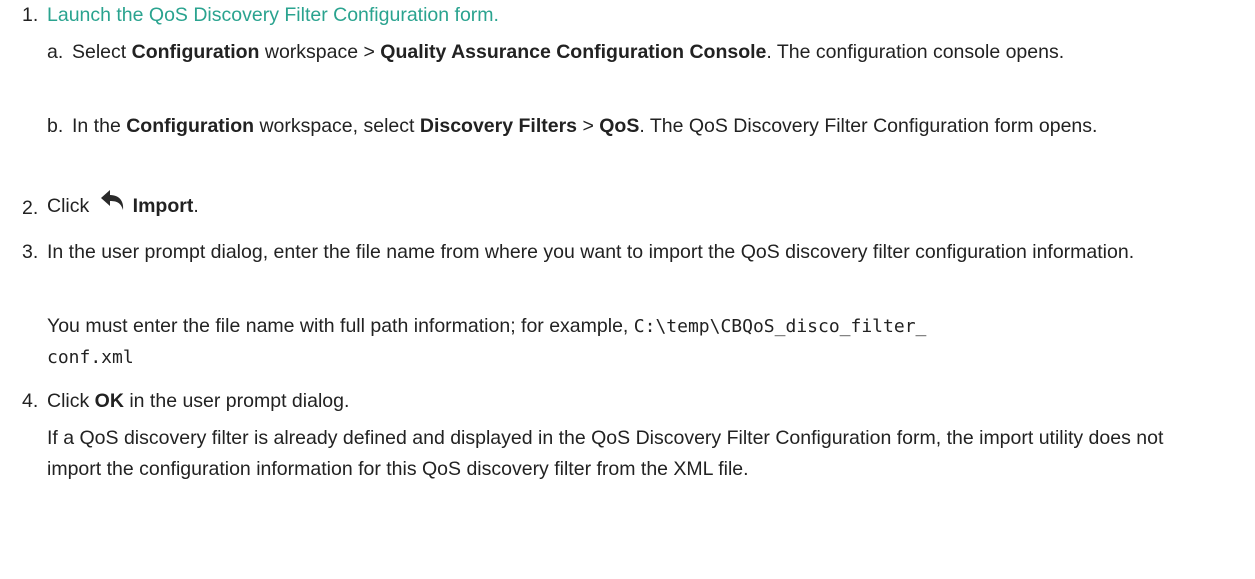  What do you see at coordinates (631, 401) in the screenshot?
I see `step-4-text: Click OK in the user prompt dialog.` at bounding box center [631, 401].